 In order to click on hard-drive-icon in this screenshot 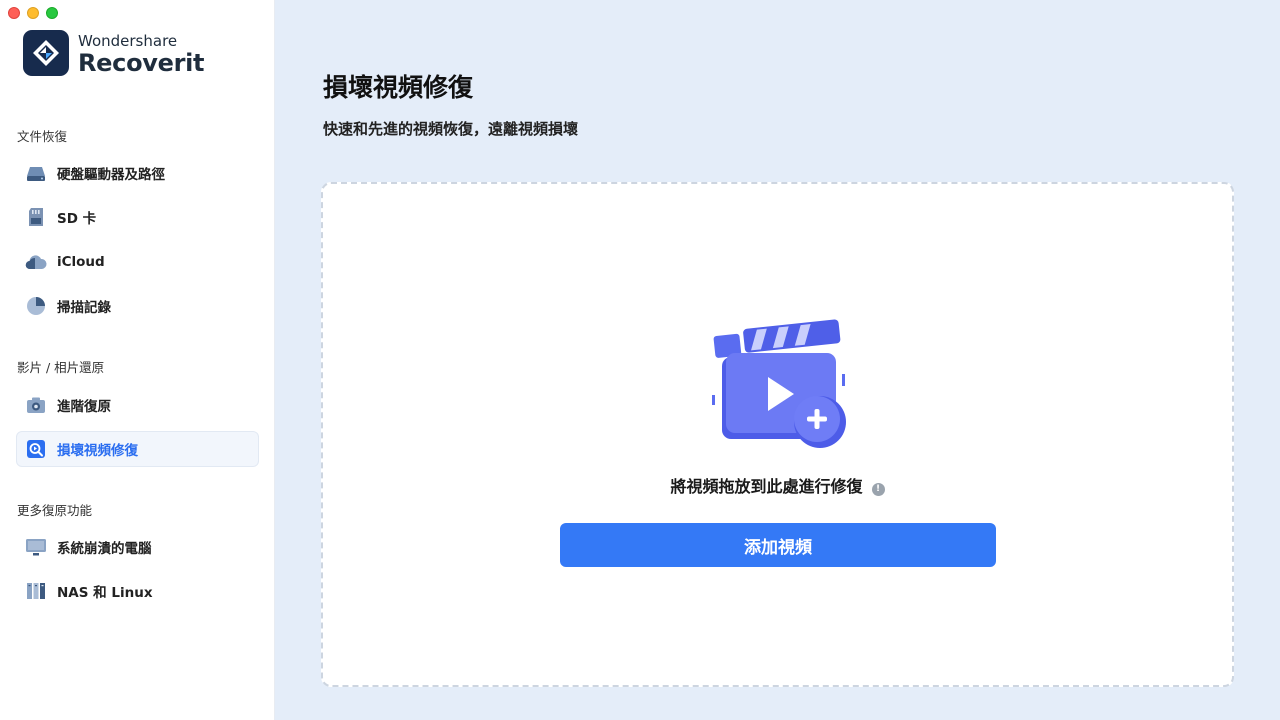, I will do `click(36, 173)`.